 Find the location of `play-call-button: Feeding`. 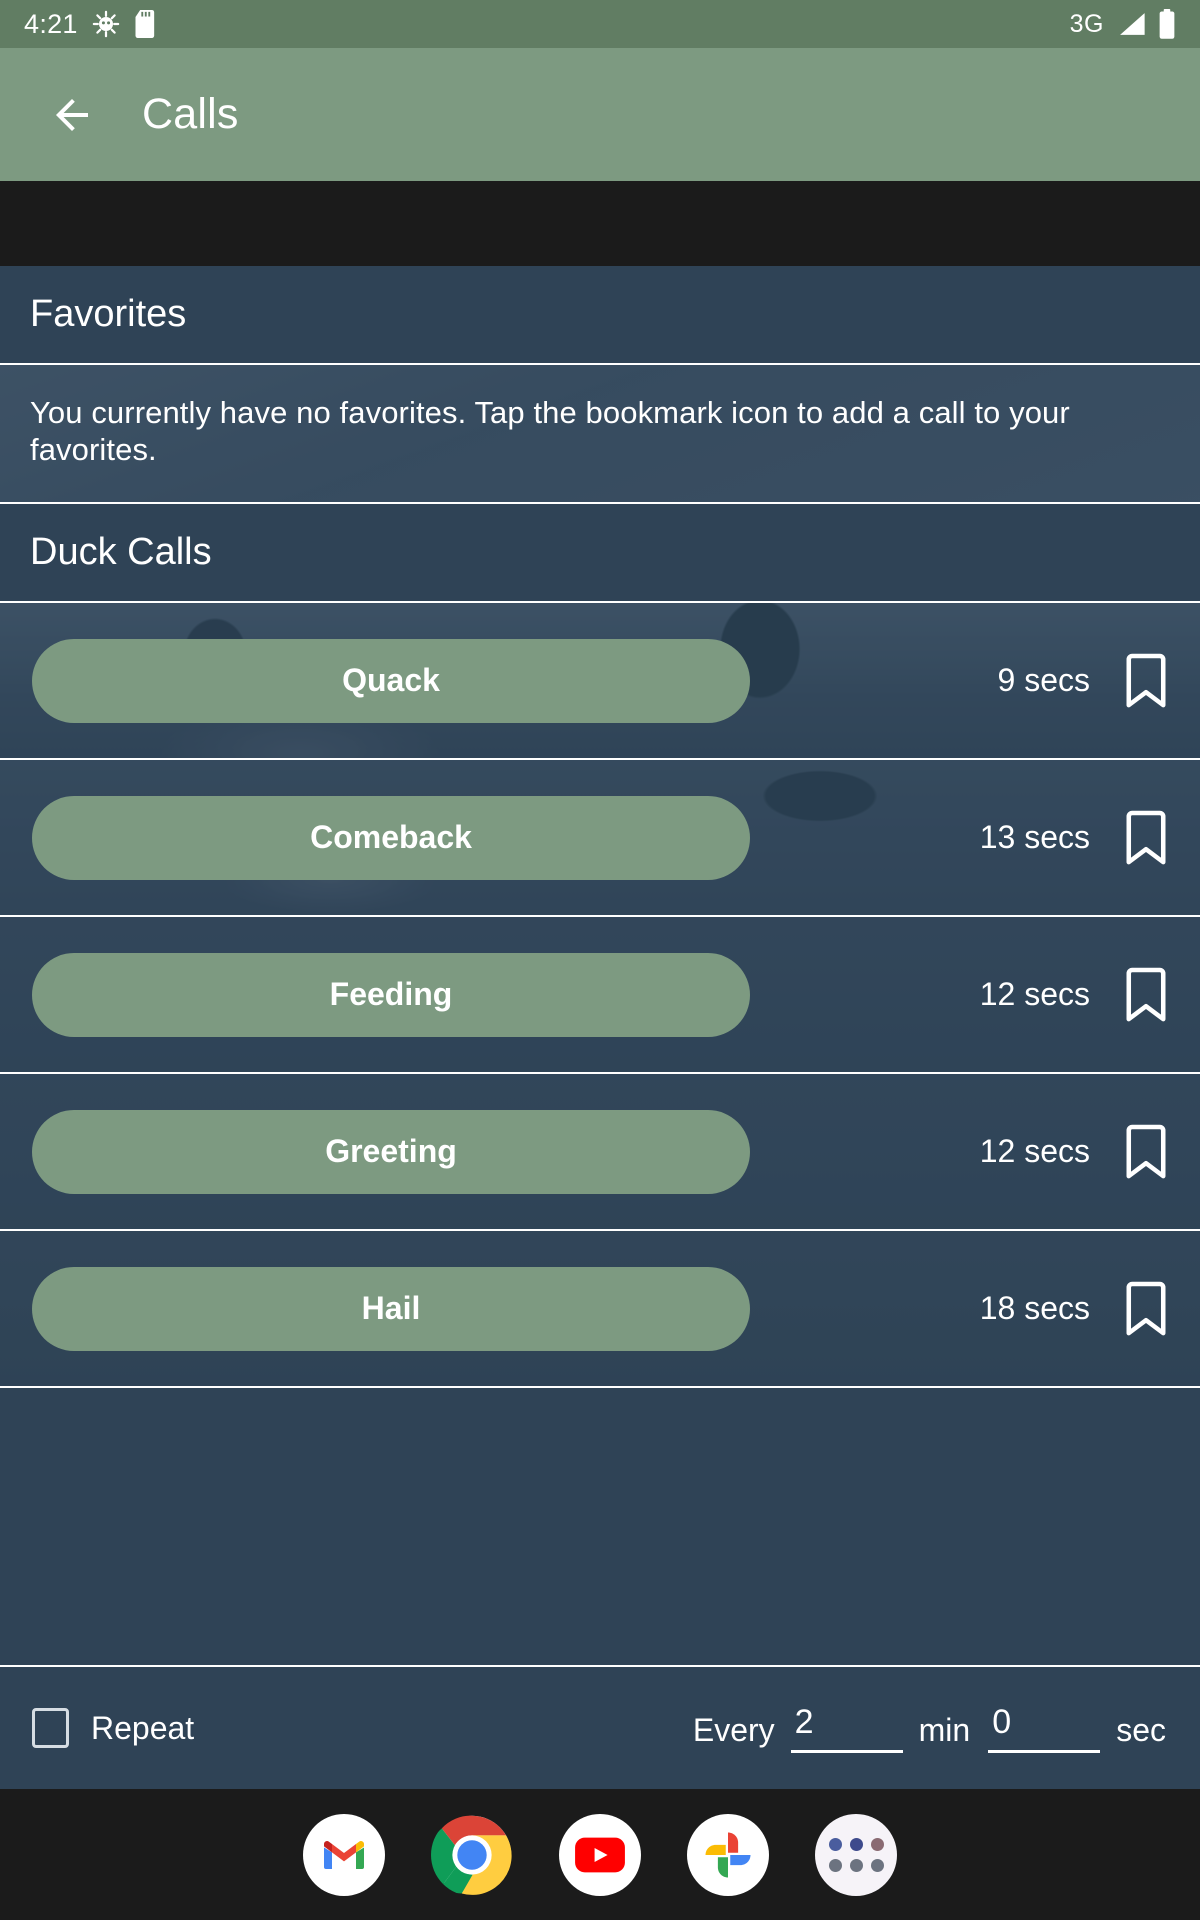

play-call-button: Feeding is located at coordinates (391, 994).